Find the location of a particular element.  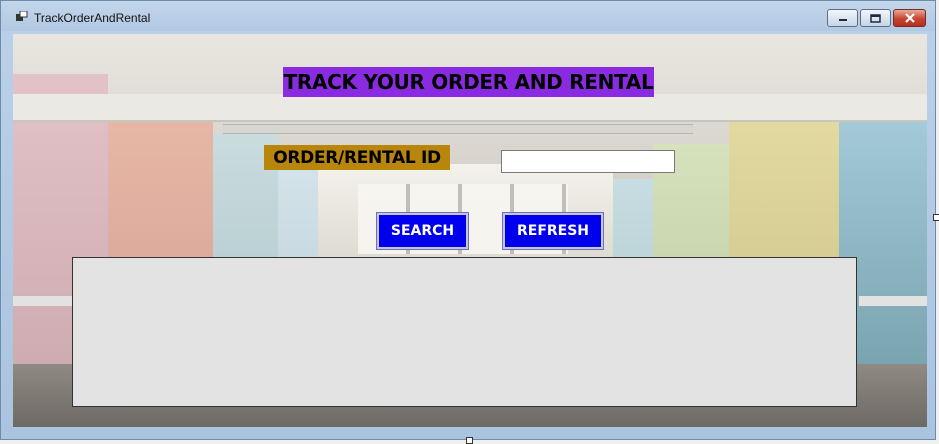

maximize-icon is located at coordinates (875, 18).